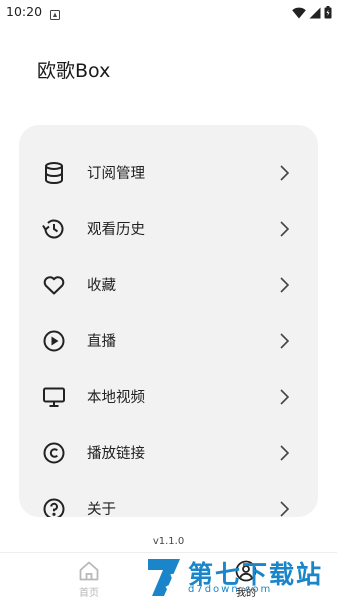 The image size is (337, 600). I want to click on help-circle-icon, so click(54, 506).